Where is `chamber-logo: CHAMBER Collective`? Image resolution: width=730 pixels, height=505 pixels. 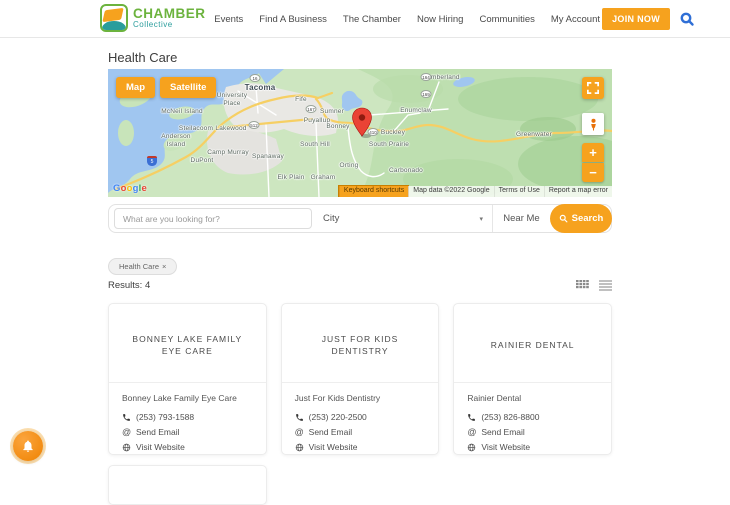
chamber-logo: CHAMBER Collective is located at coordinates (153, 18).